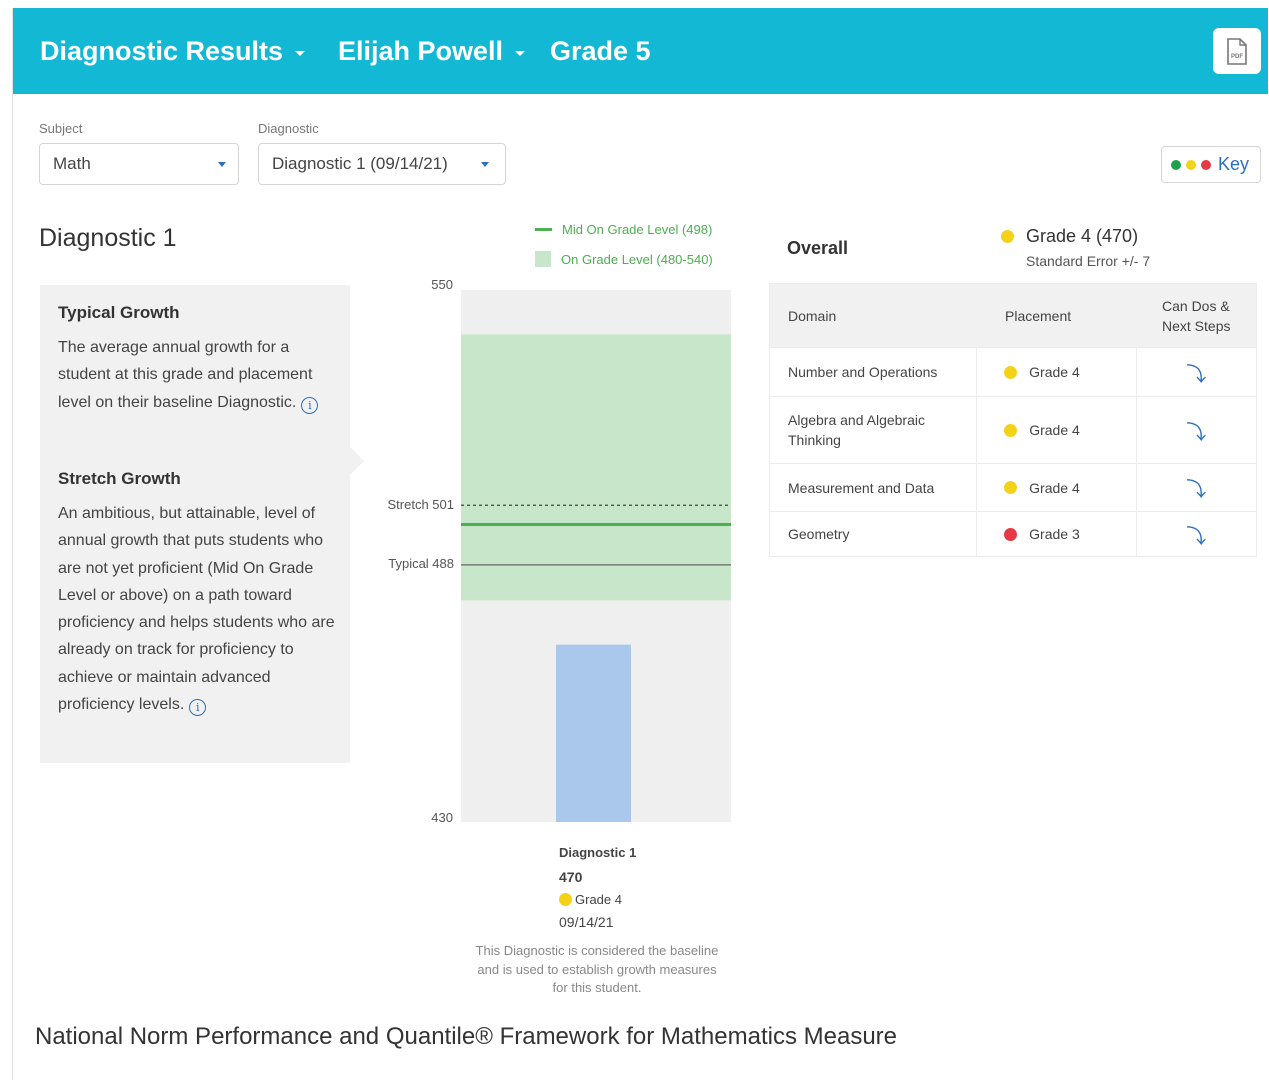 This screenshot has width=1269, height=1080. I want to click on bar-caption-placement: Grade 4, so click(590, 899).